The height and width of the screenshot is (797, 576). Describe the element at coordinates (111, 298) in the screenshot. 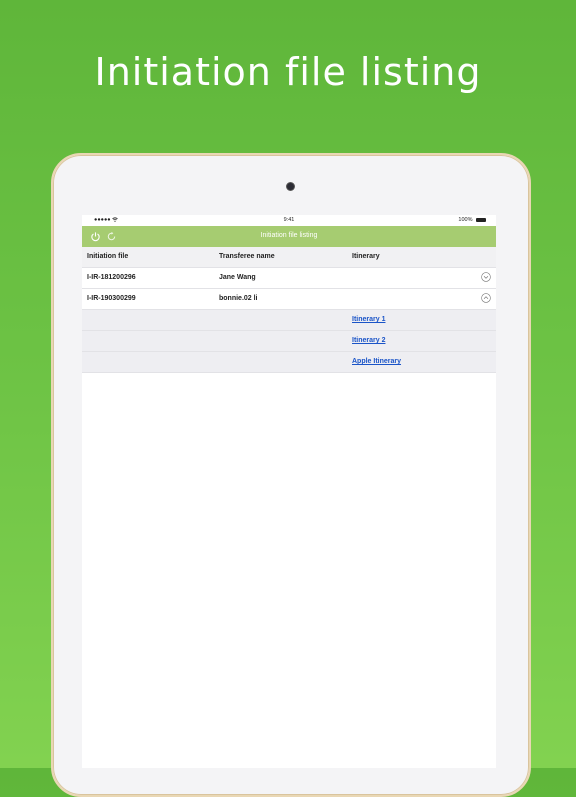

I see `initiation-file-id: I-IR-190300299` at that location.